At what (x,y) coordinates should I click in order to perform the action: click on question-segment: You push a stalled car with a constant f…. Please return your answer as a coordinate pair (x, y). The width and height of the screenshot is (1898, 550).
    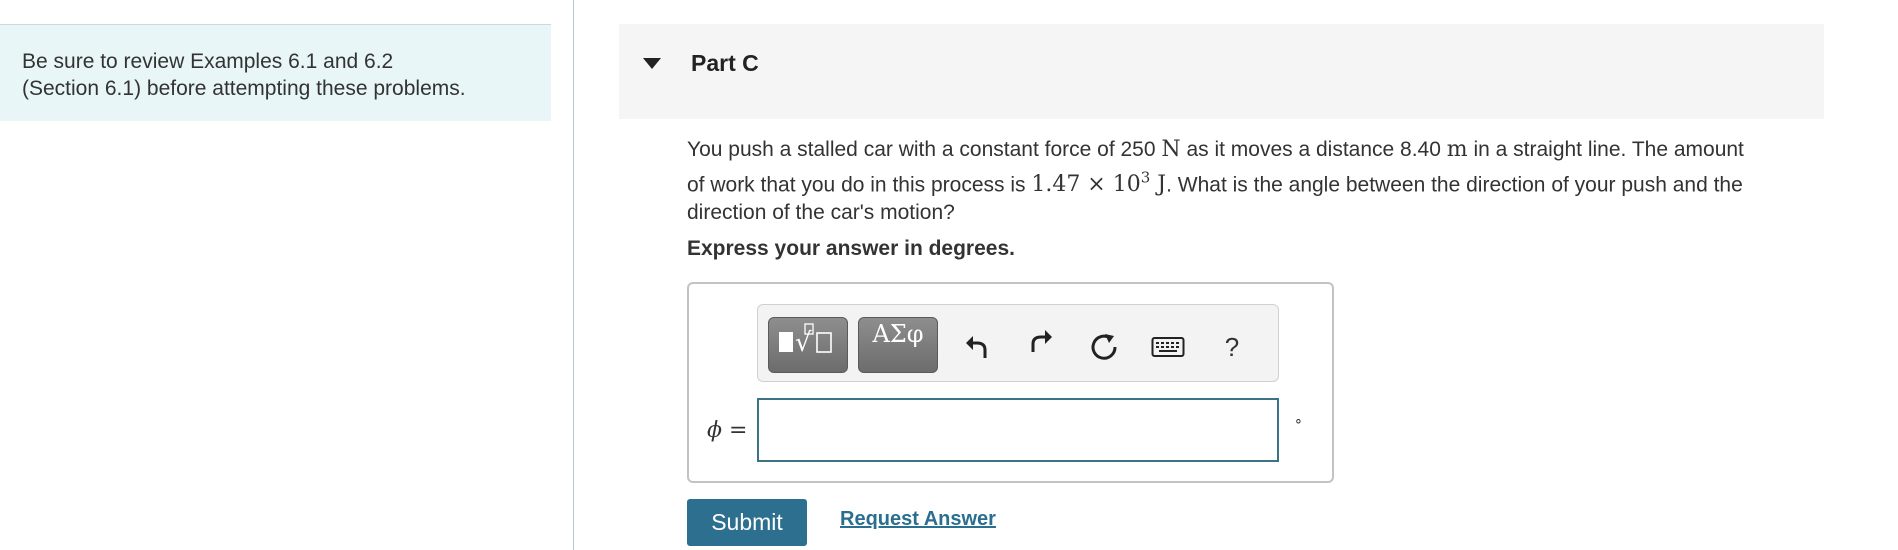
    Looking at the image, I should click on (924, 149).